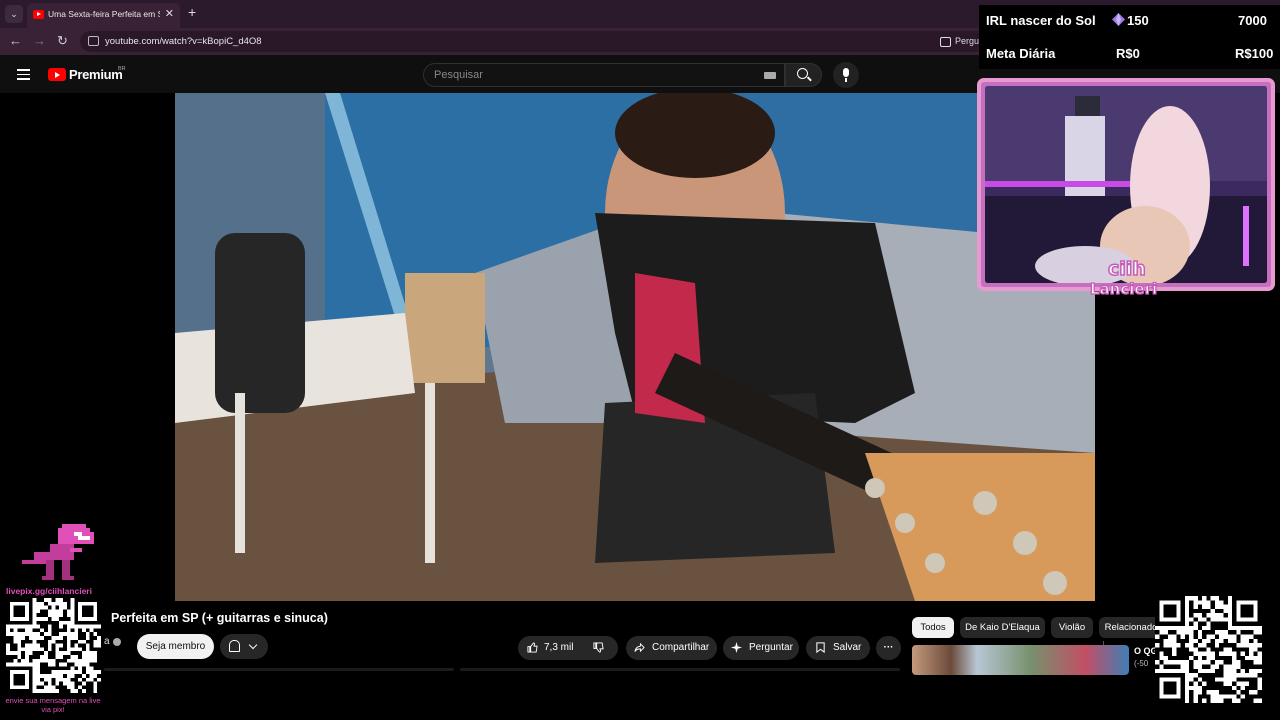  What do you see at coordinates (38, 14) in the screenshot?
I see `youtube-favicon-icon` at bounding box center [38, 14].